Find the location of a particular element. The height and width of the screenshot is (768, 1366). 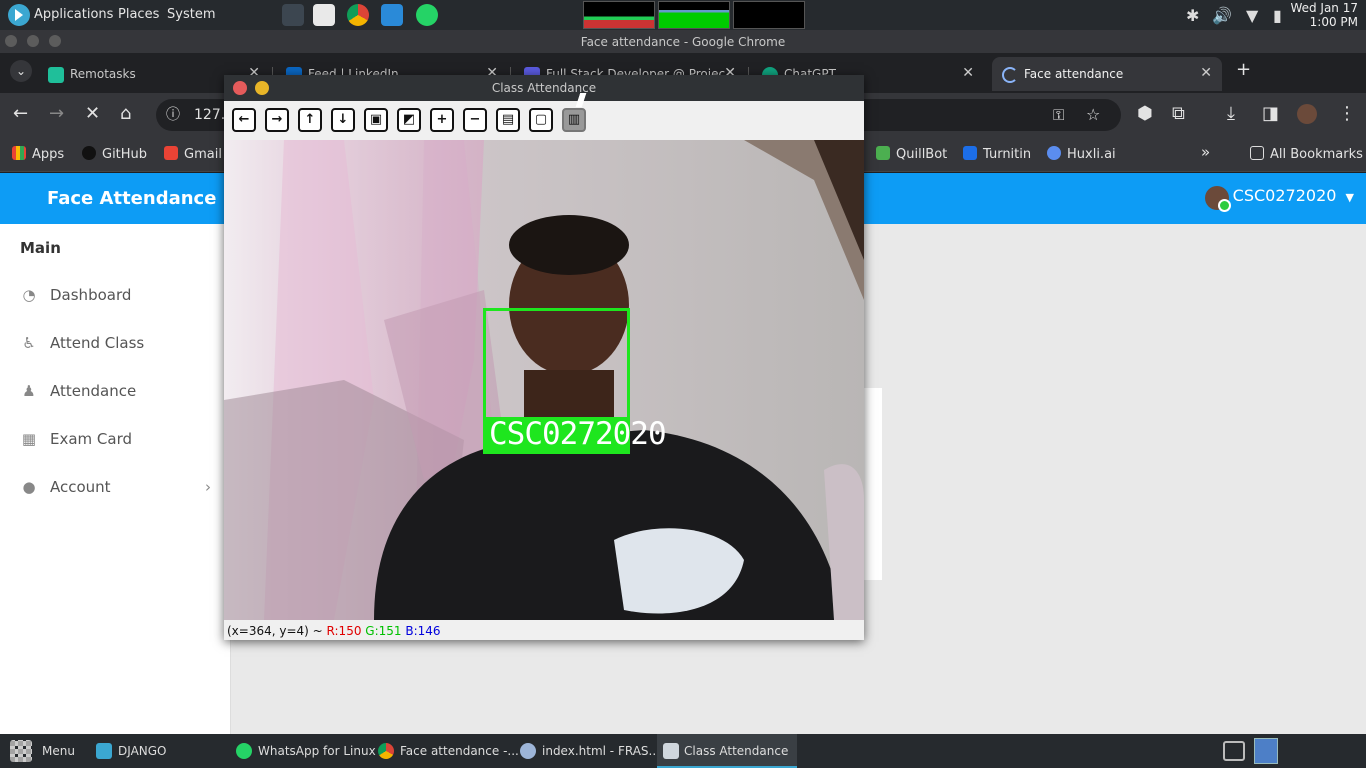

whatsapp-launcher-icon is located at coordinates (427, 15).